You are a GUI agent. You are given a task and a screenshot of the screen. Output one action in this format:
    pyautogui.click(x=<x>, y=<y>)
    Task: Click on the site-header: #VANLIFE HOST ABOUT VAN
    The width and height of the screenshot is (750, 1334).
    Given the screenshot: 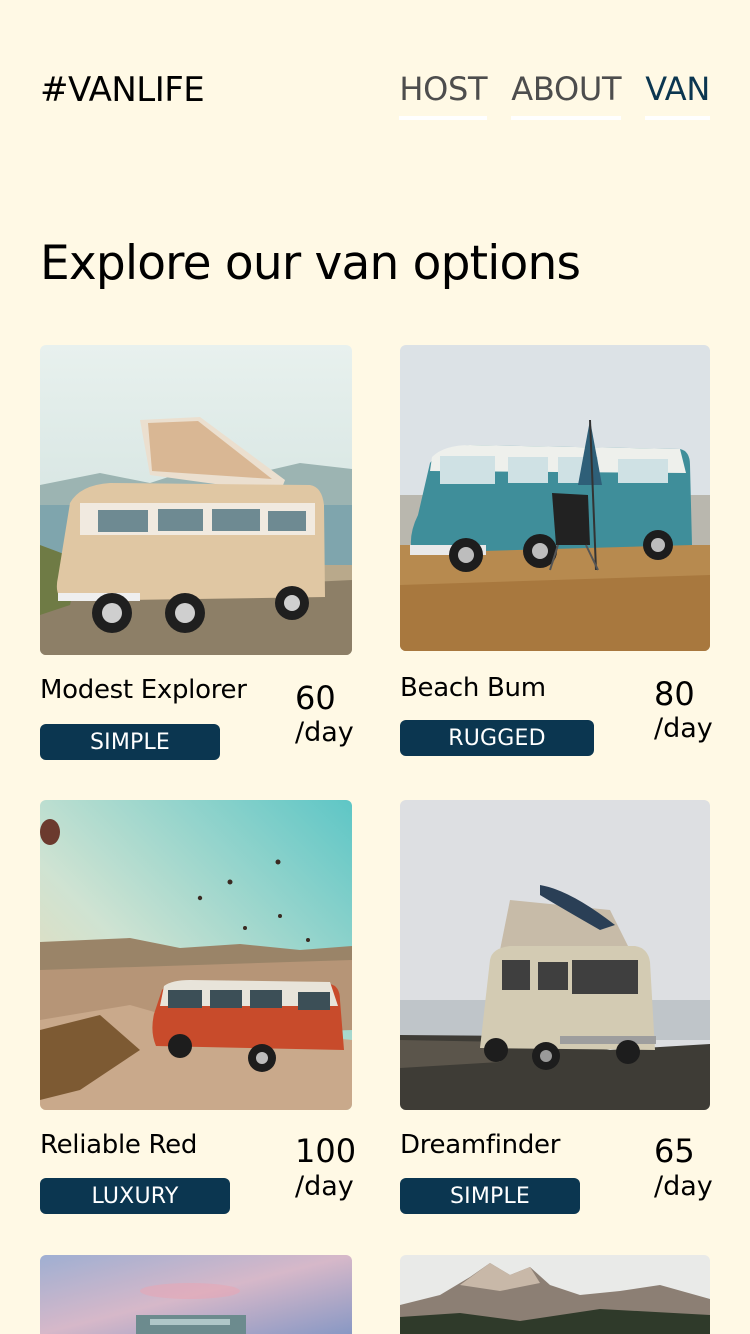 What is the action you would take?
    pyautogui.click(x=375, y=95)
    